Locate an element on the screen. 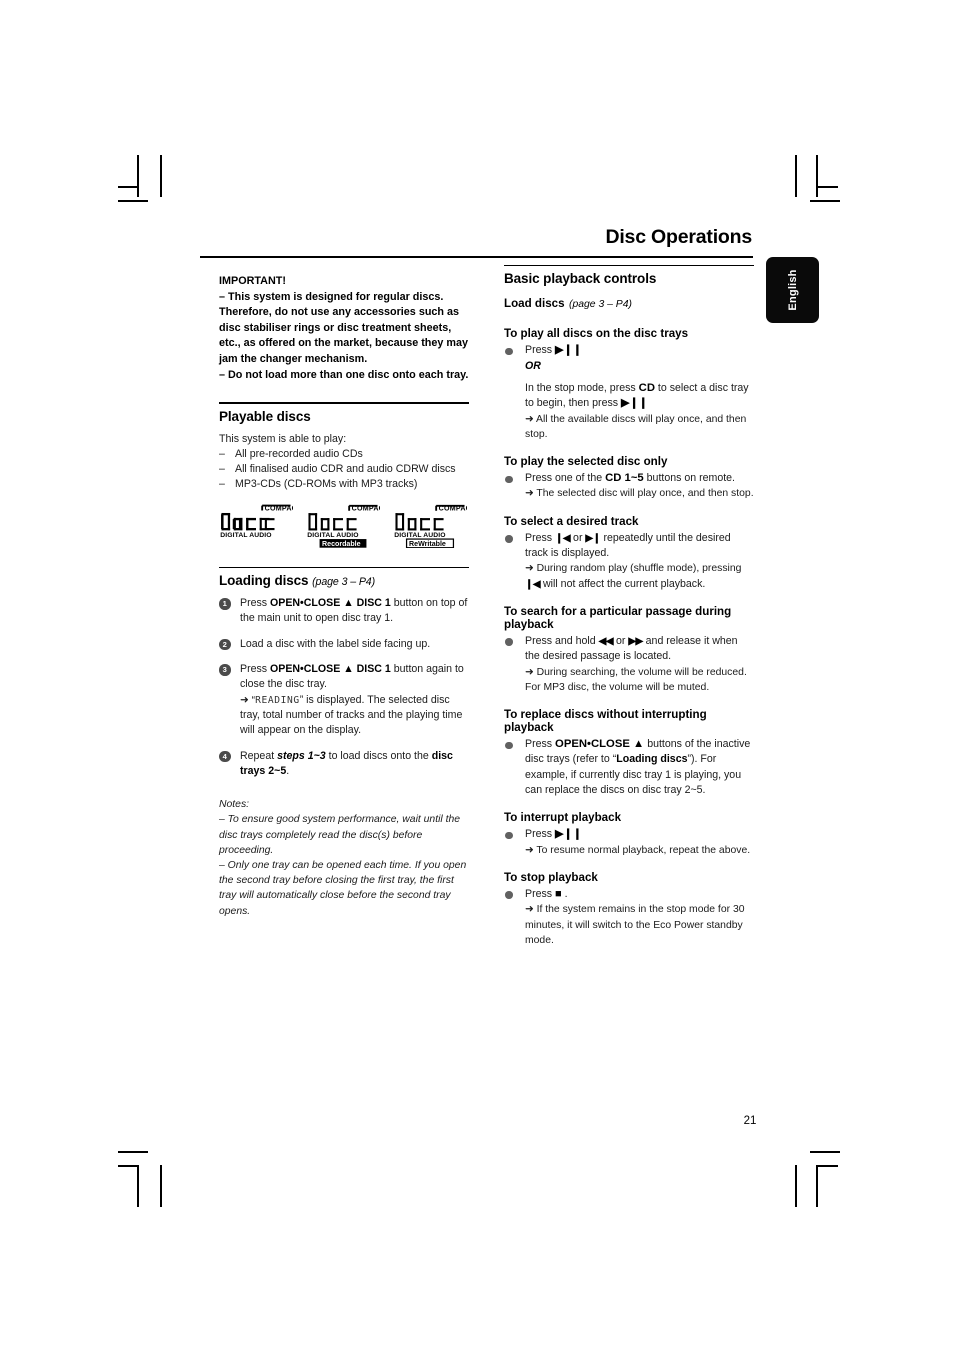  svg-text: ReWritable is located at coordinates (427, 544).